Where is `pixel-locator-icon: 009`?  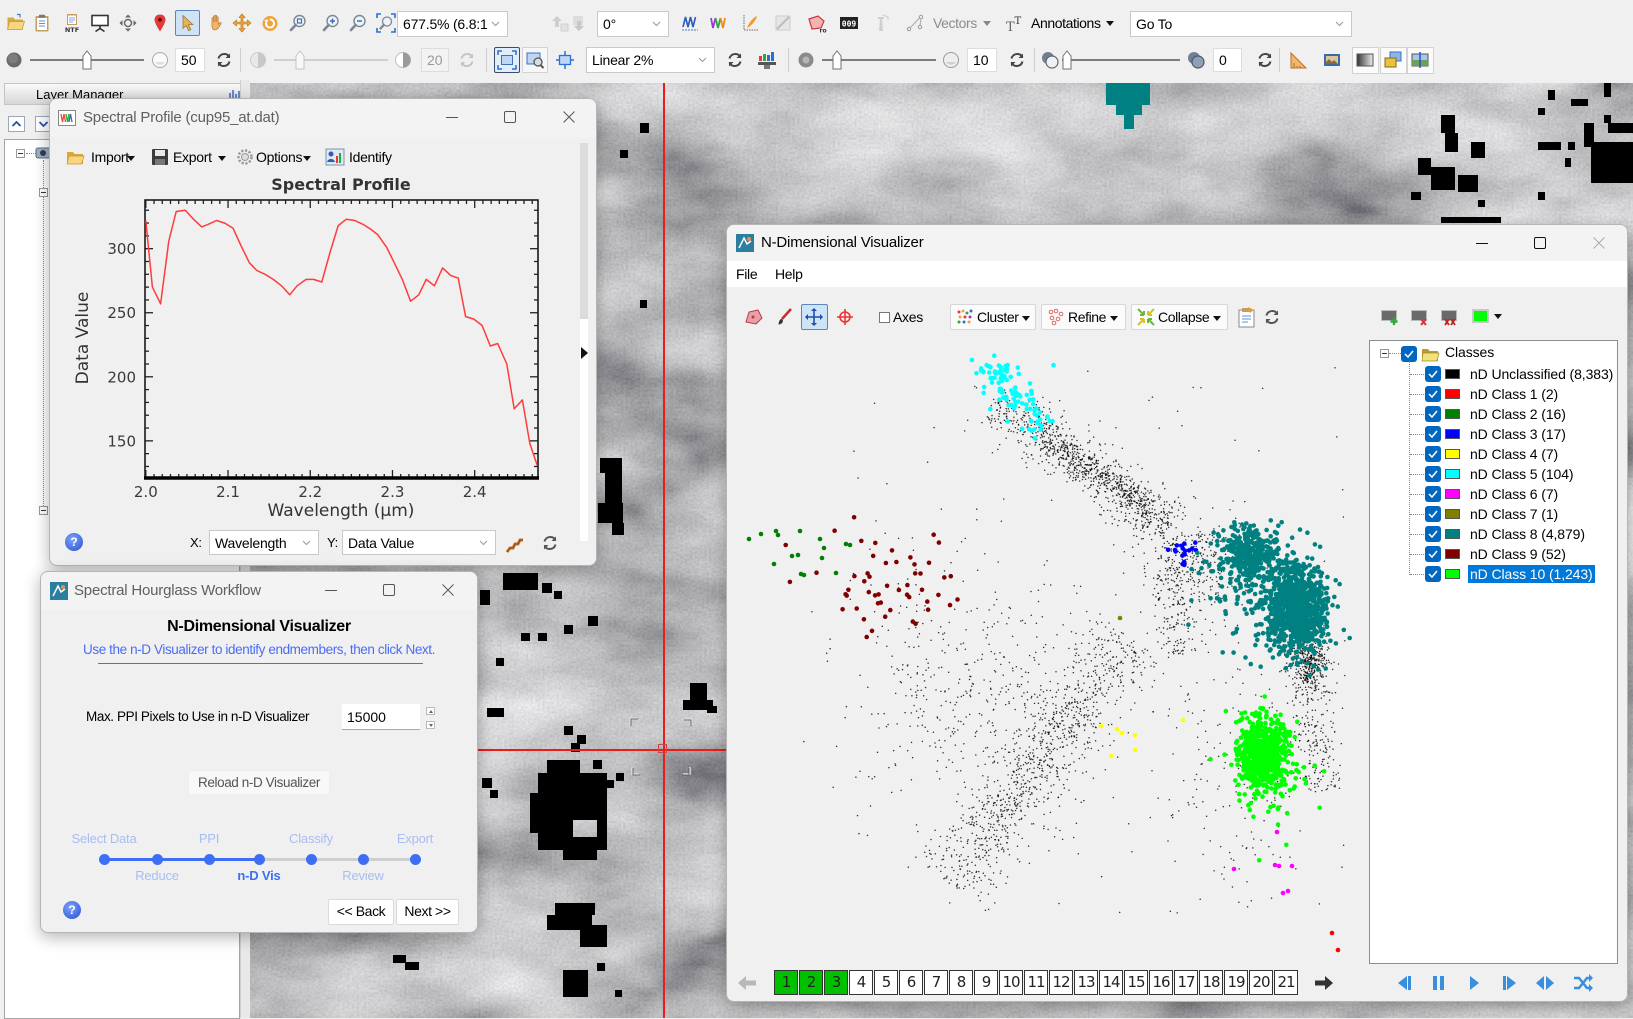
pixel-locator-icon: 009 is located at coordinates (849, 23).